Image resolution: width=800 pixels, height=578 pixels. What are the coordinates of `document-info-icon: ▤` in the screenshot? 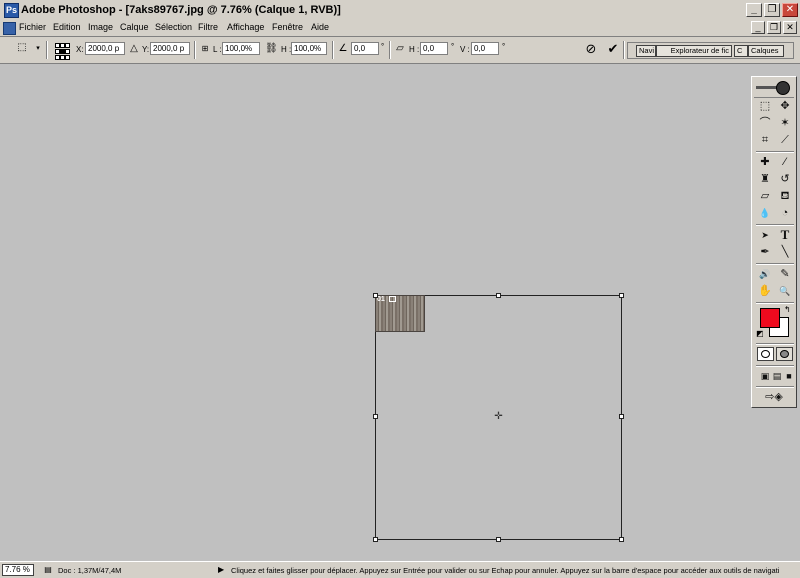 It's located at (48, 569).